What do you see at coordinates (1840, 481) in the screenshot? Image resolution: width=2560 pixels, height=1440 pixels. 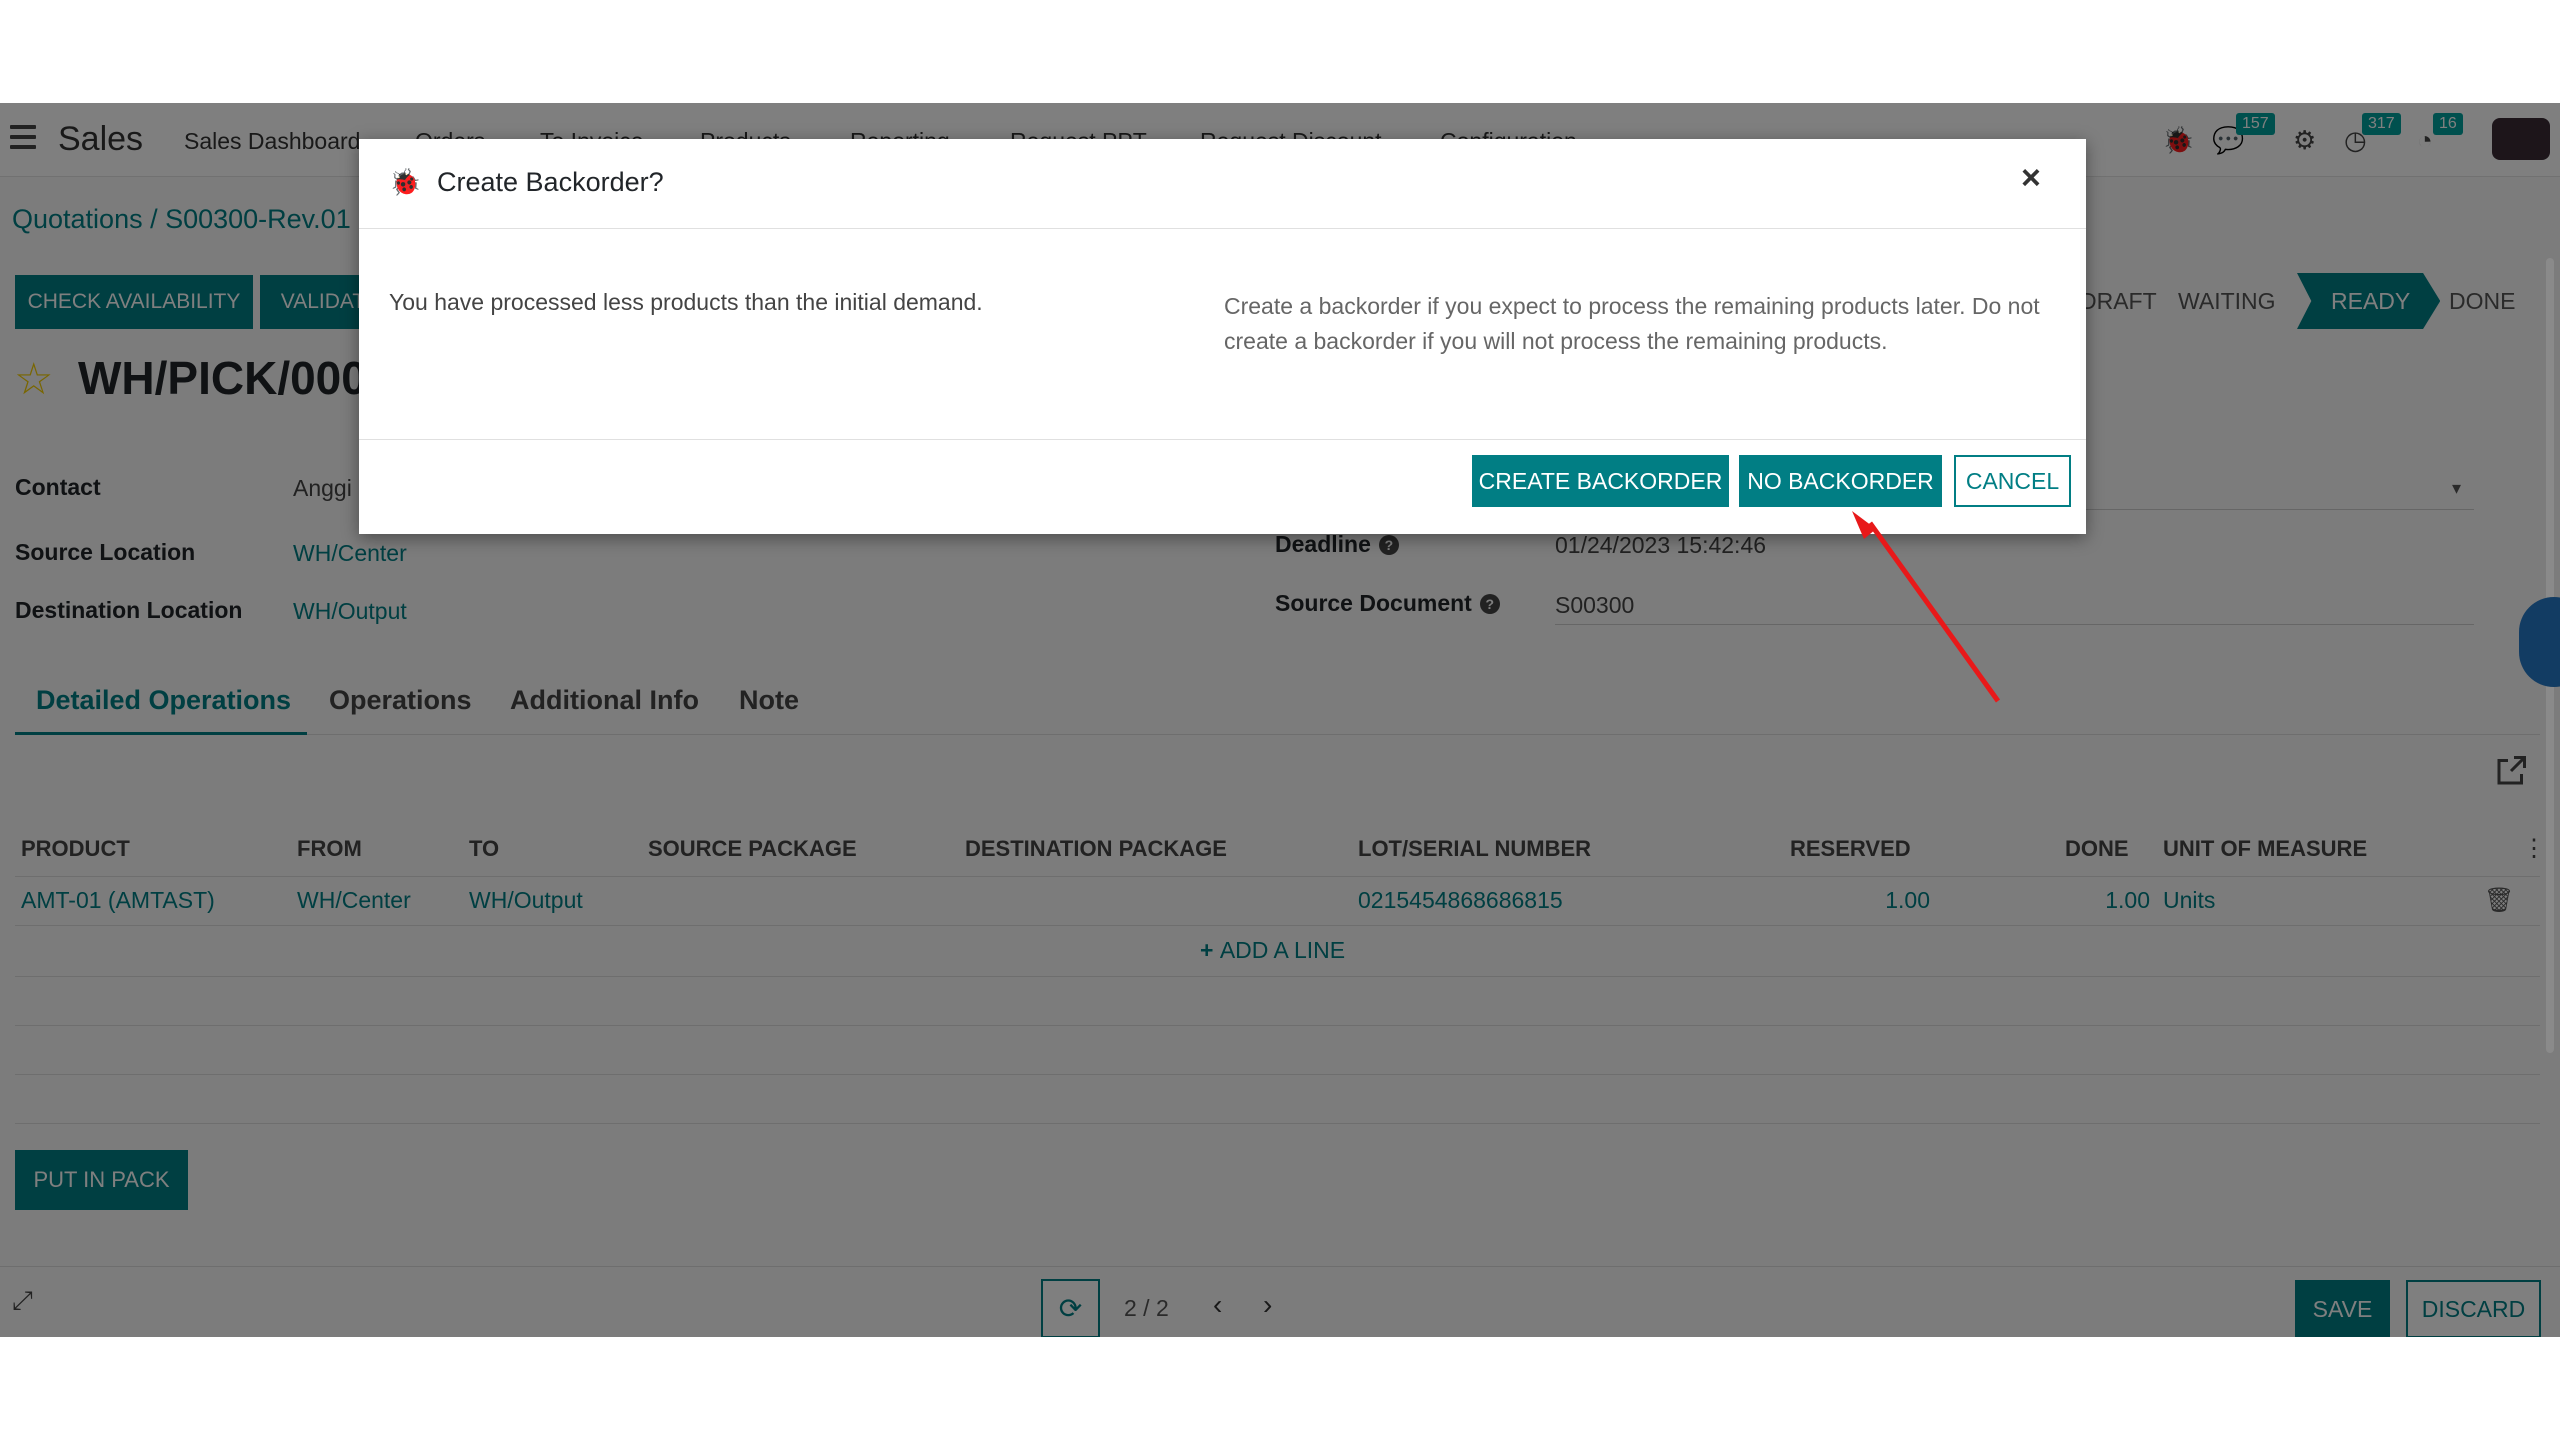 I see `no-backorder-button: NO BACKORDER` at bounding box center [1840, 481].